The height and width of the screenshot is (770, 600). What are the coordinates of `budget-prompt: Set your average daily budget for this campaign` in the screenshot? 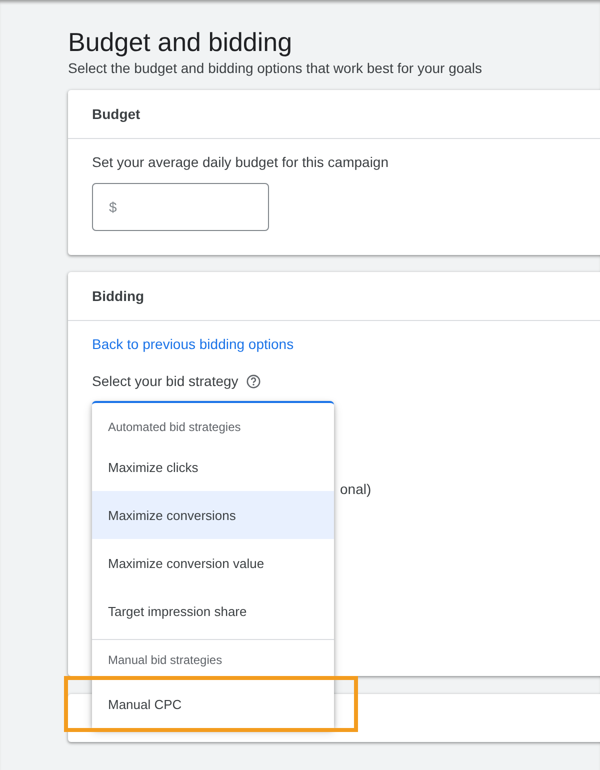 It's located at (241, 162).